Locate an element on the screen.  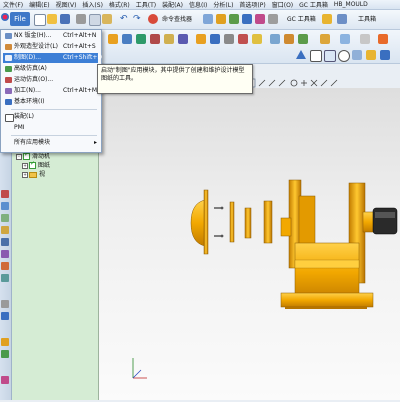
offset-icon is located at coordinates (257, 39).